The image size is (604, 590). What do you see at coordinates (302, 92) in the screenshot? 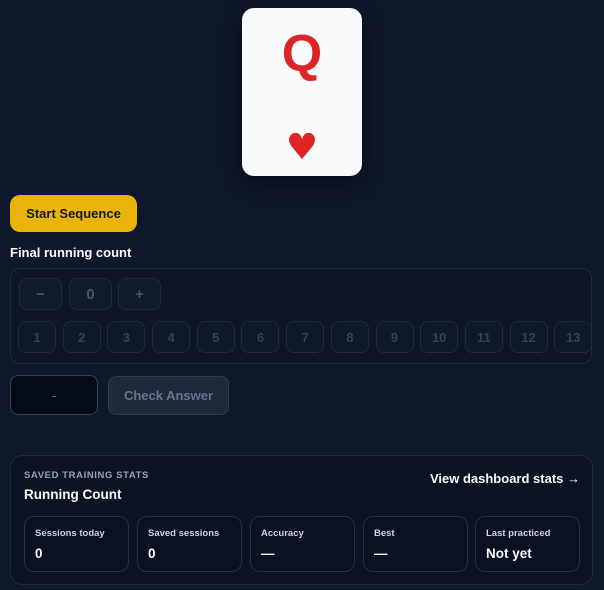
I see `playing-card: Q ♥` at bounding box center [302, 92].